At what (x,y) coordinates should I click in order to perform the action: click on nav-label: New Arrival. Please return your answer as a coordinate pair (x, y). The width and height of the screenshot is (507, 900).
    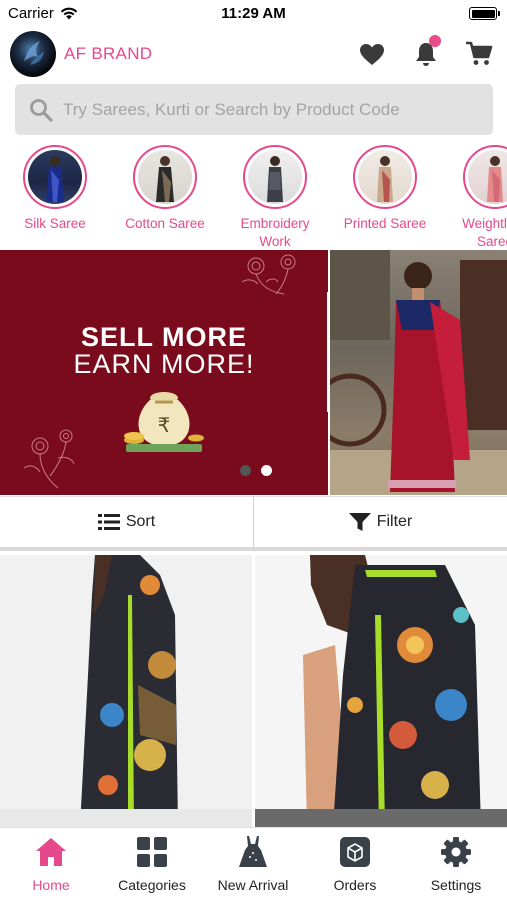
    Looking at the image, I should click on (253, 885).